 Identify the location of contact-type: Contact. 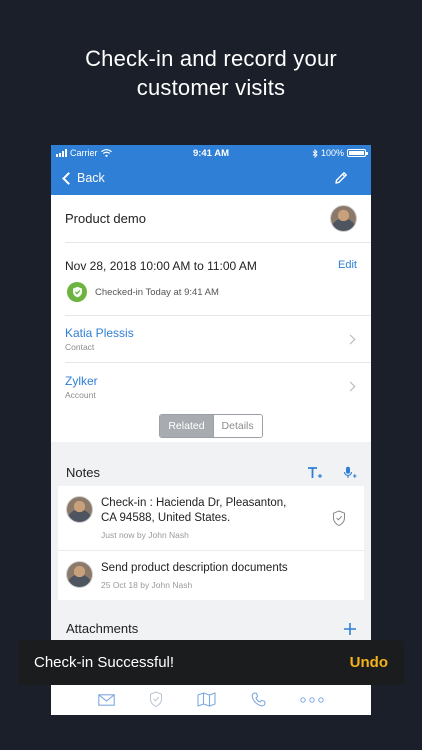
(80, 347).